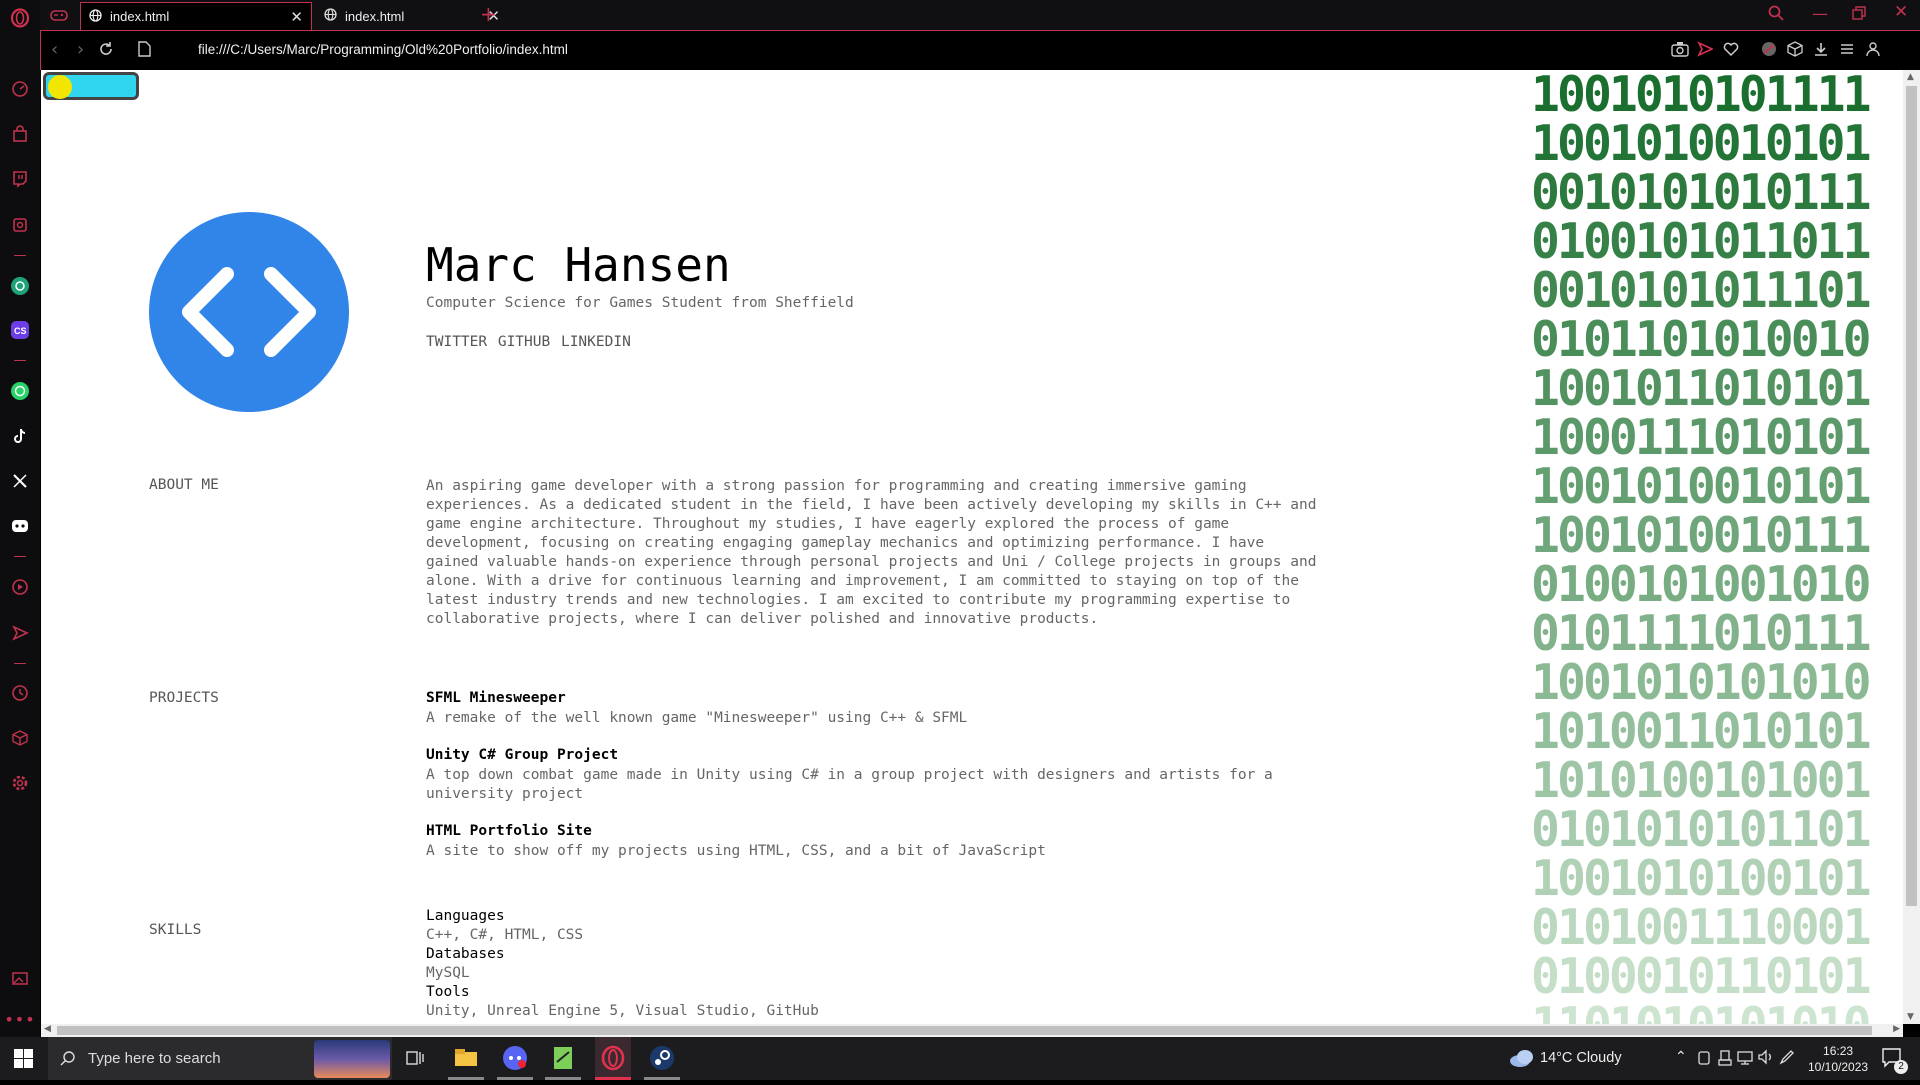 This screenshot has height=1085, width=1920. Describe the element at coordinates (1701, 780) in the screenshot. I see `binary-row: 1010100101001` at that location.